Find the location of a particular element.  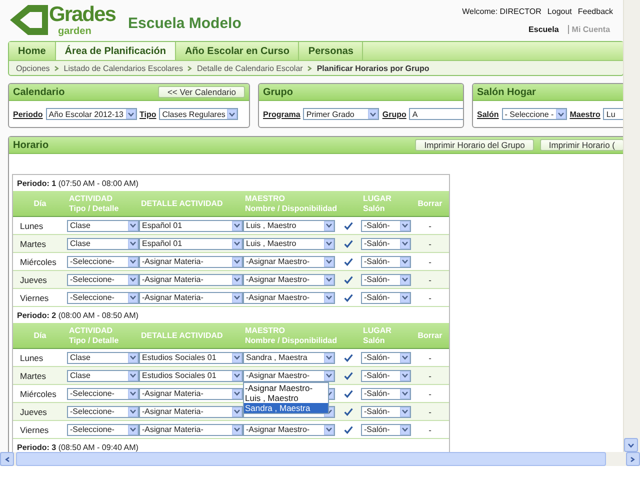

view-calendar-button: << Ver Calendario is located at coordinates (201, 92).